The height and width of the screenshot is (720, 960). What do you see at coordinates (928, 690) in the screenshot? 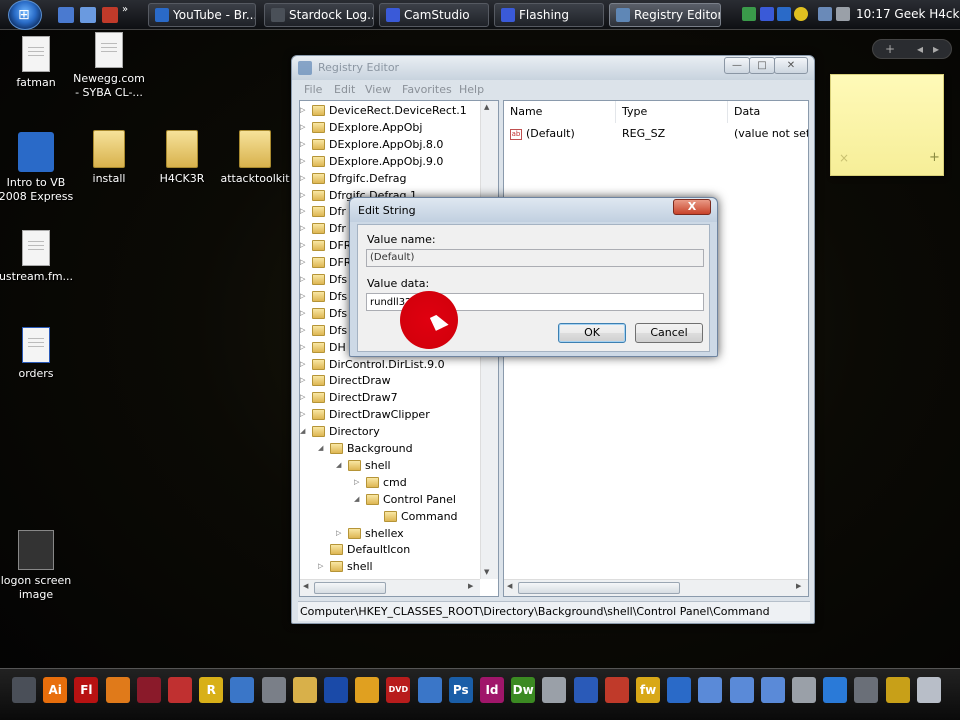
I see `trash-icon` at bounding box center [928, 690].